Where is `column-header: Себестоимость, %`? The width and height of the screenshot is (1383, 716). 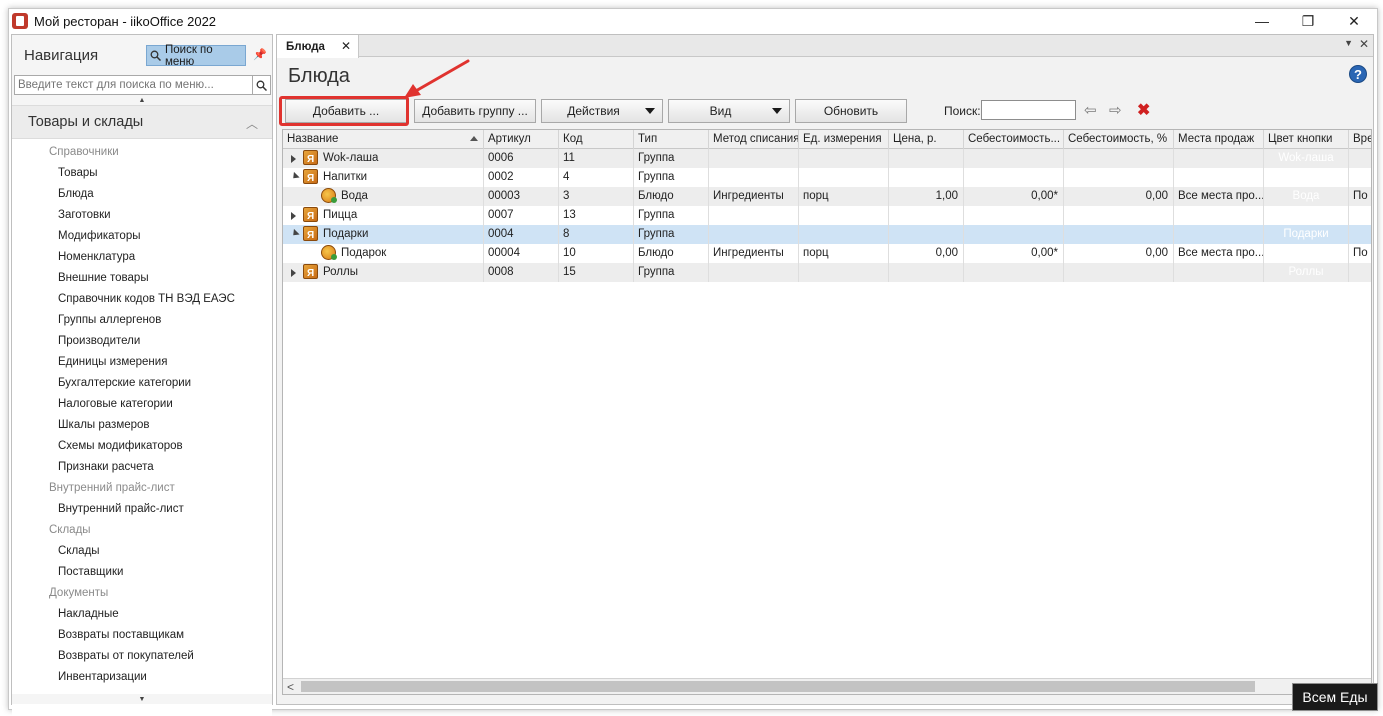 column-header: Себестоимость, % is located at coordinates (1119, 139).